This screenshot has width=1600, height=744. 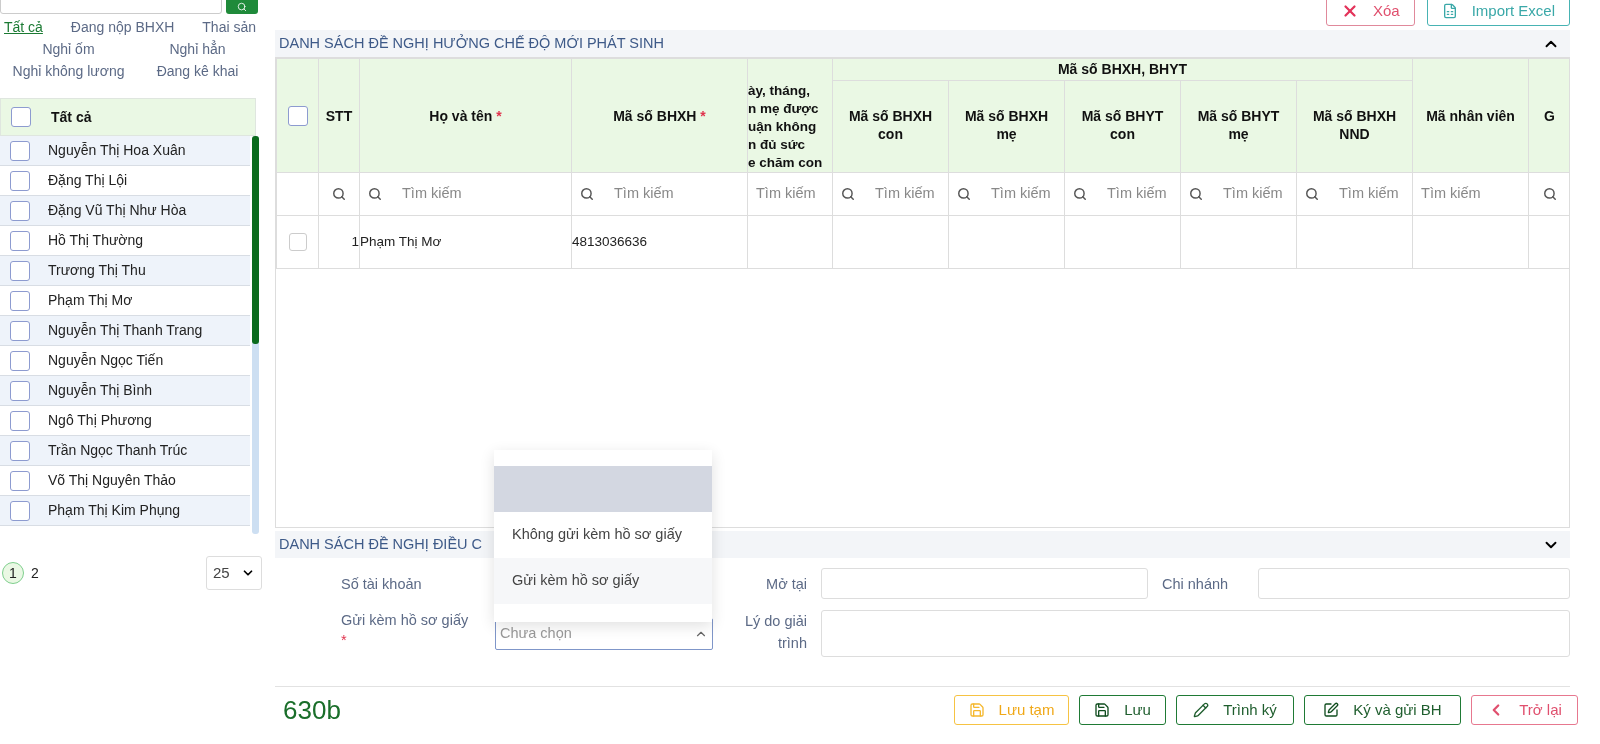 I want to click on employee-name: Trần Ngọc Thanh Trúc, so click(x=118, y=450).